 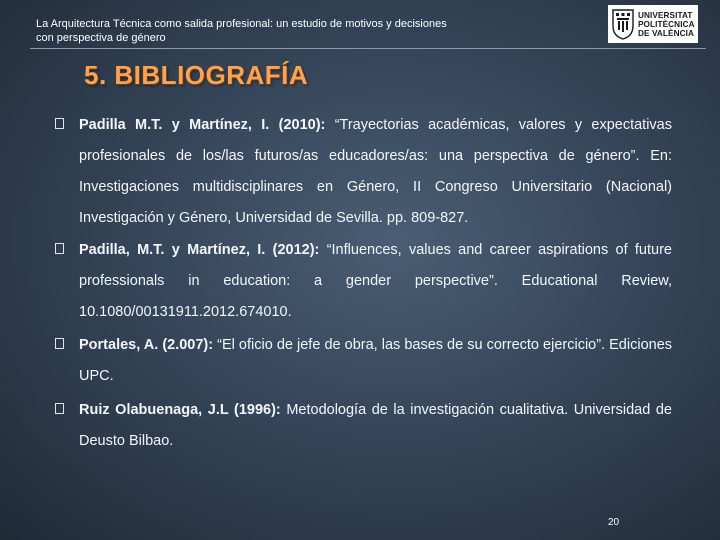 I want to click on page-number: 20, so click(x=614, y=522).